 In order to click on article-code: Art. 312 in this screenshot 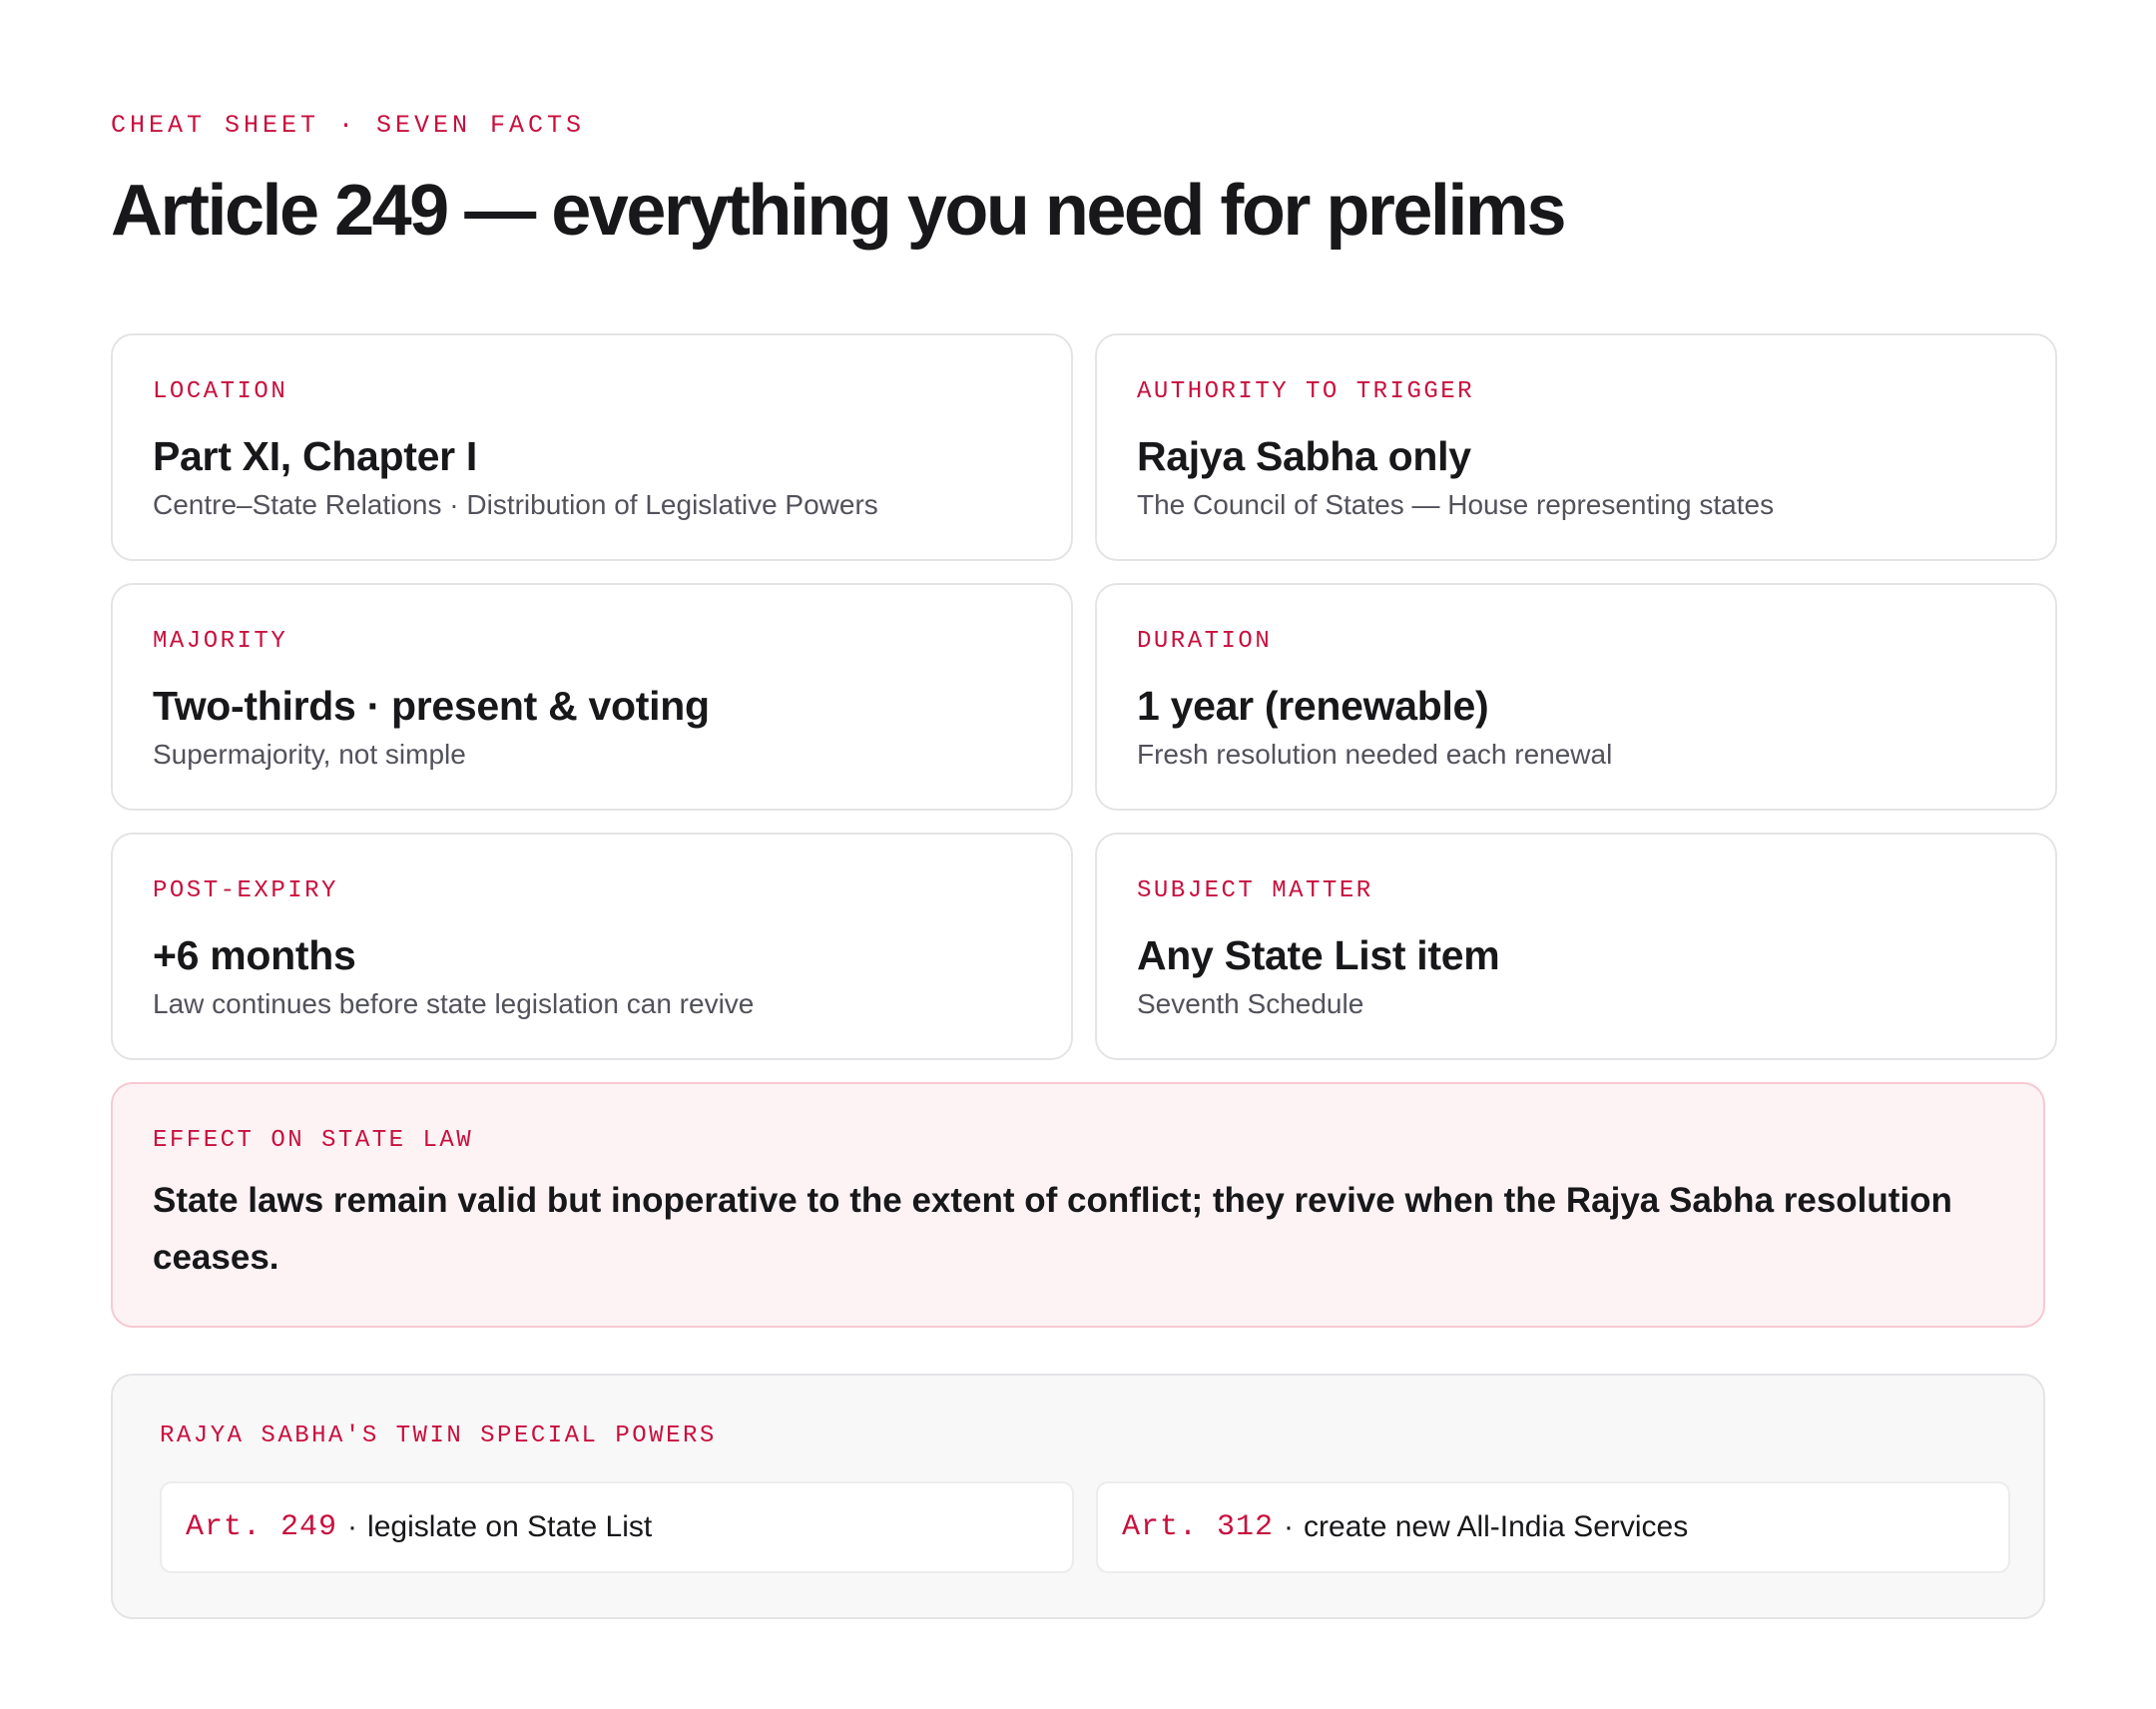, I will do `click(1198, 1527)`.